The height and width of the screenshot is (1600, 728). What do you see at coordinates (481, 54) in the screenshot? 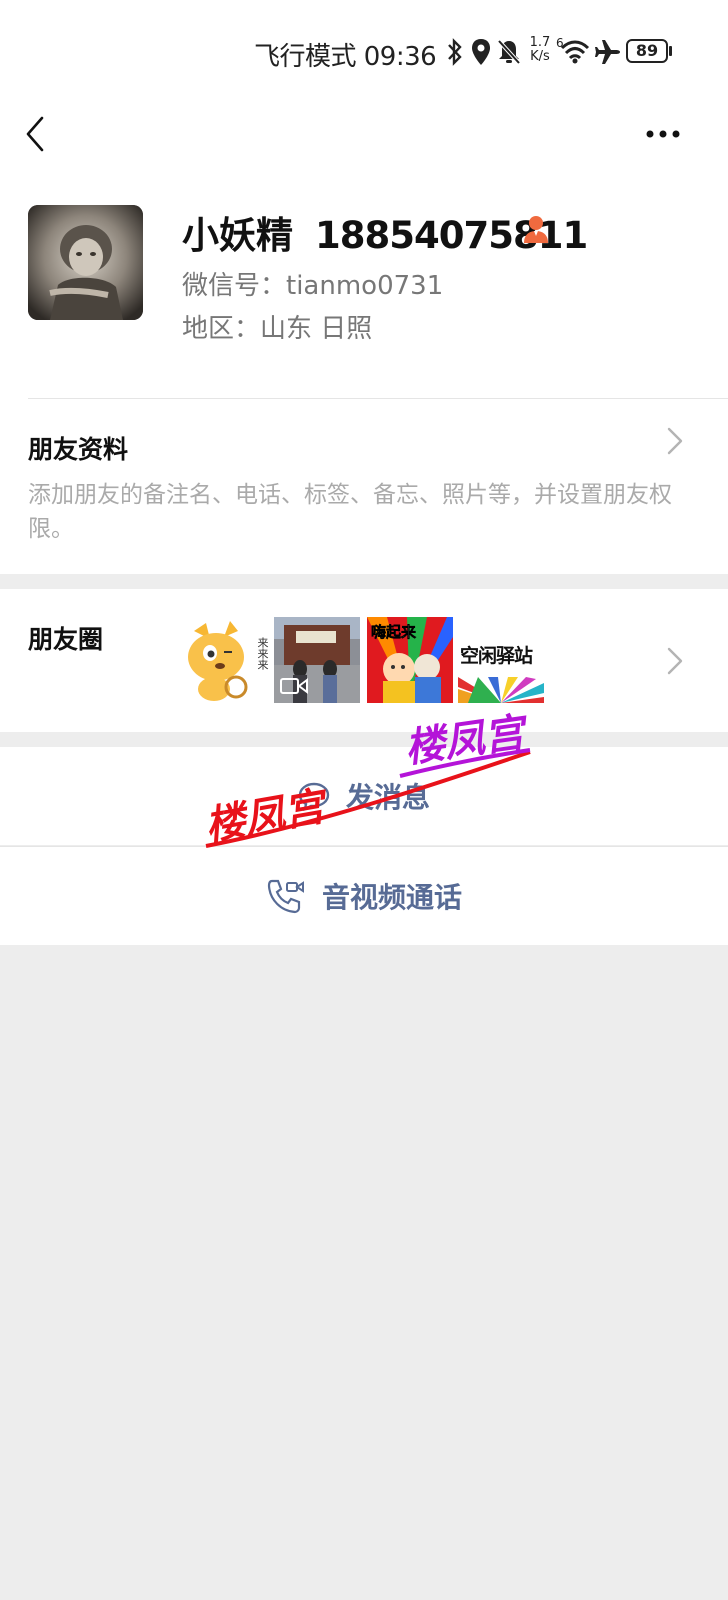
I see `location-icon` at bounding box center [481, 54].